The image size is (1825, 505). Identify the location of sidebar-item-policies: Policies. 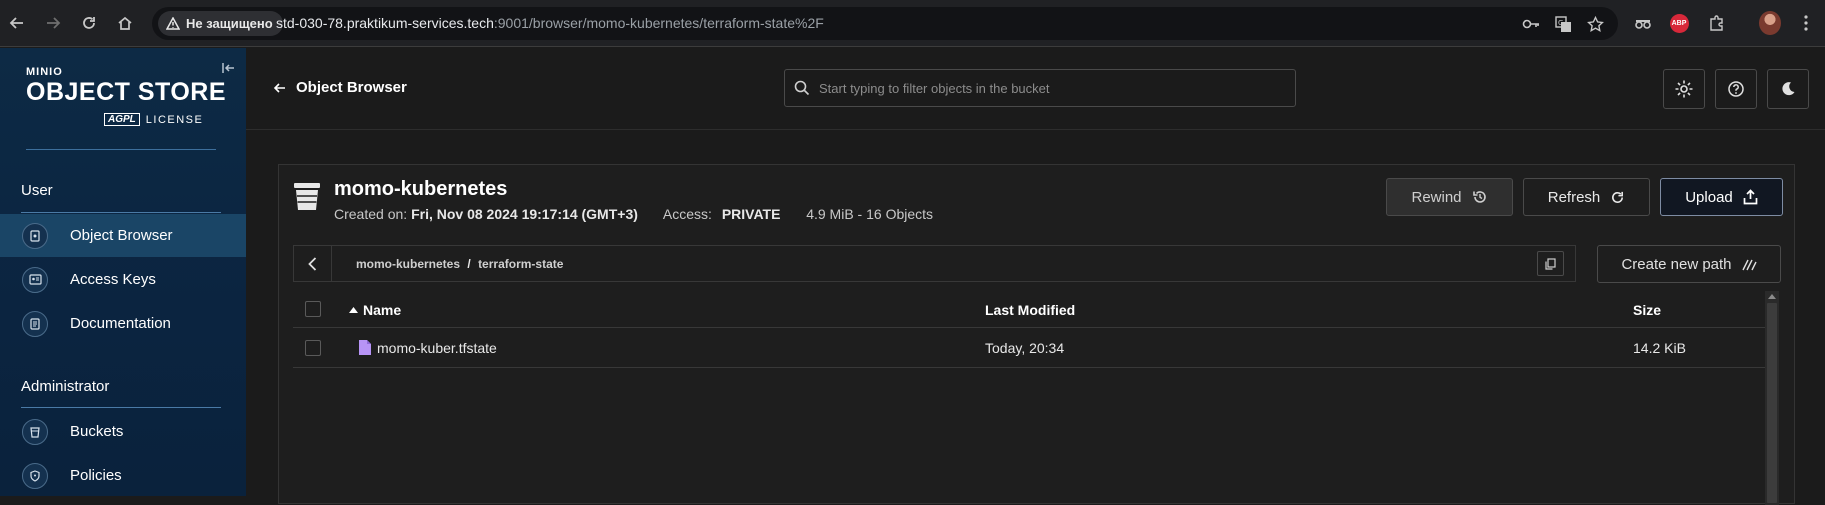
(123, 475).